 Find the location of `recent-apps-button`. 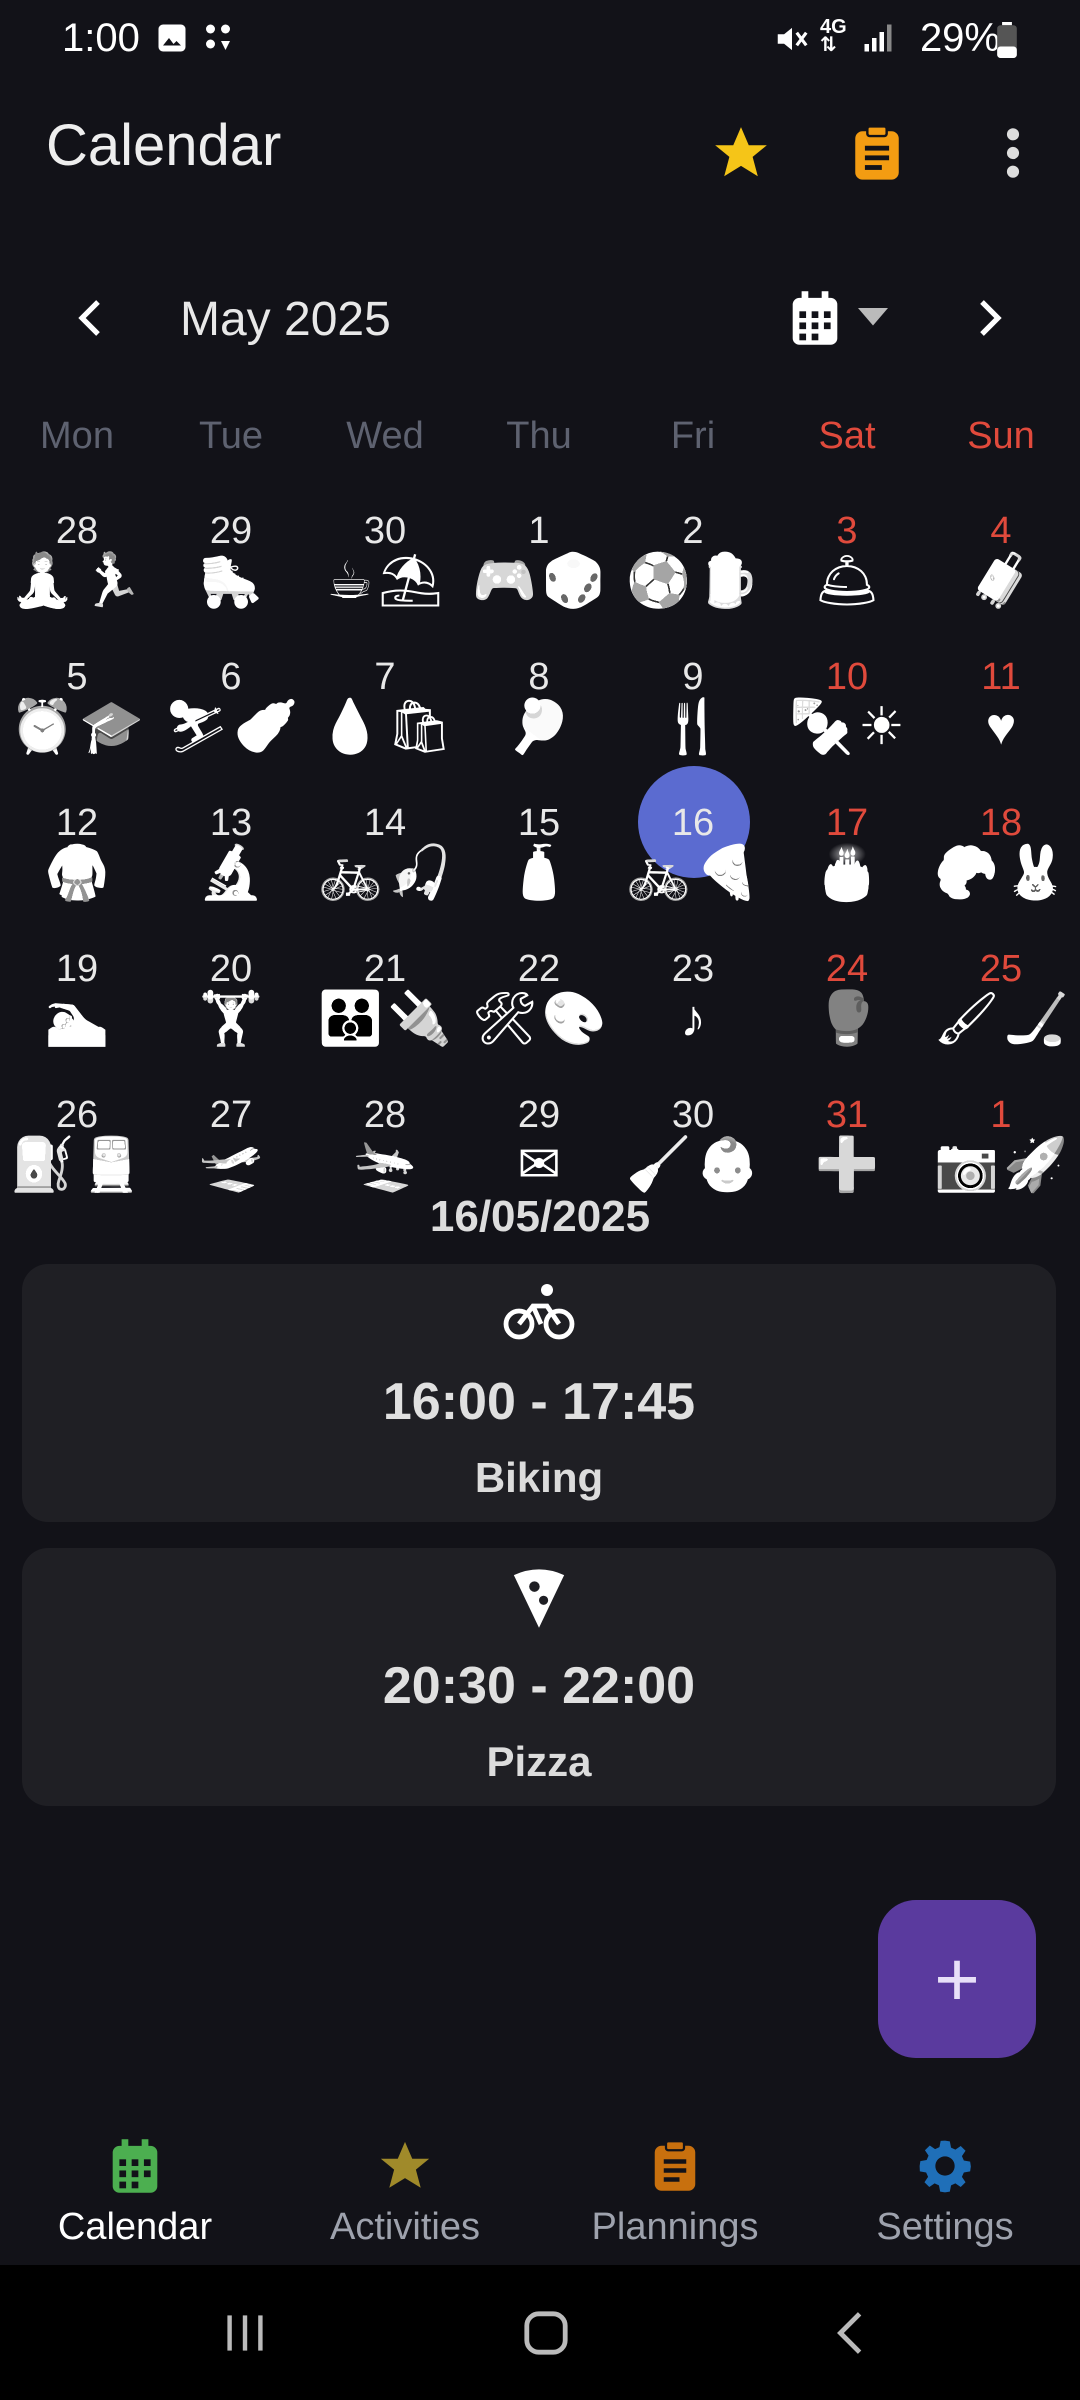

recent-apps-button is located at coordinates (245, 2332).